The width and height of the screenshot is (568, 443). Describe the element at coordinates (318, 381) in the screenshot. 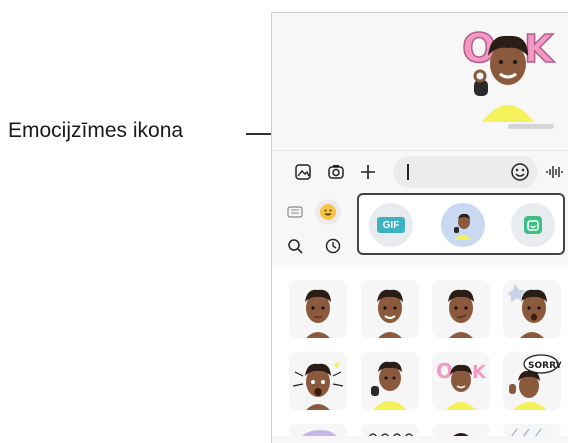

I see `sticker-shocked-burst` at that location.